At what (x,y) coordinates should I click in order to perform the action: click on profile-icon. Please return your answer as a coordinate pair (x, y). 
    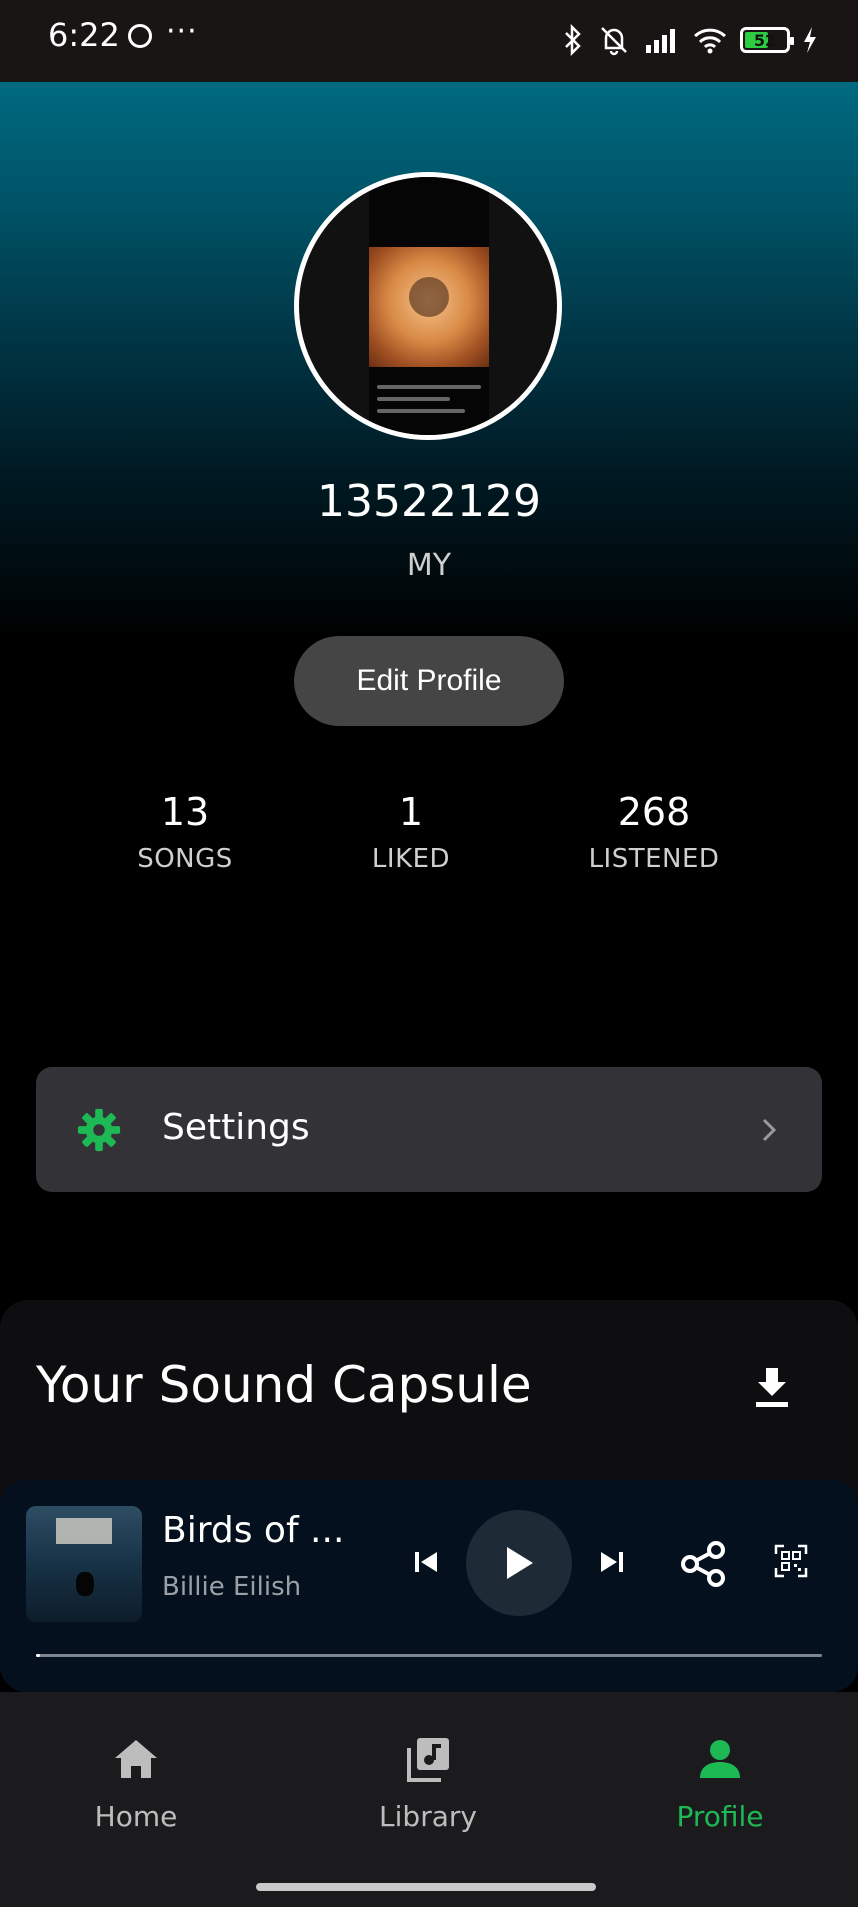
    Looking at the image, I should click on (720, 1759).